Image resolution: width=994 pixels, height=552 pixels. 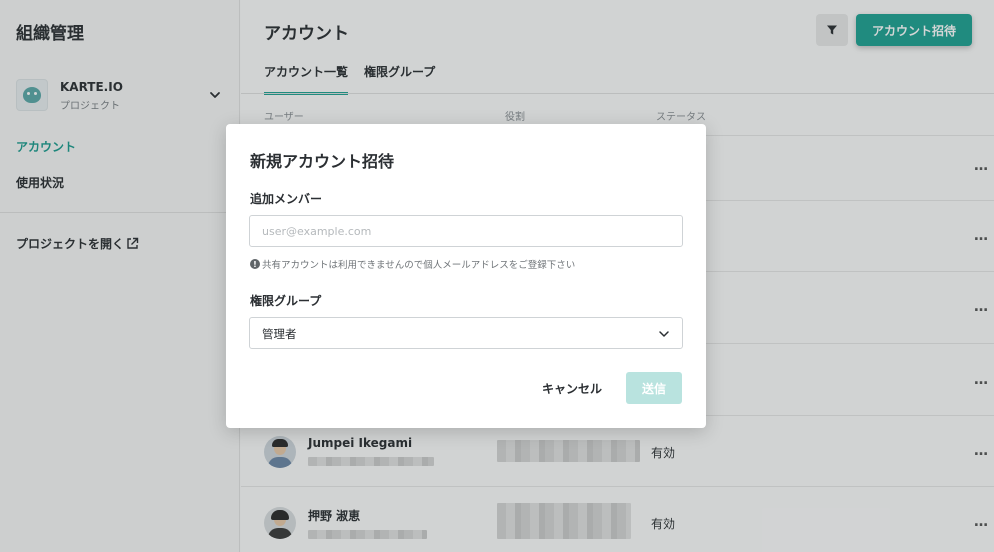 What do you see at coordinates (279, 334) in the screenshot?
I see `permission-group-value: 管理者` at bounding box center [279, 334].